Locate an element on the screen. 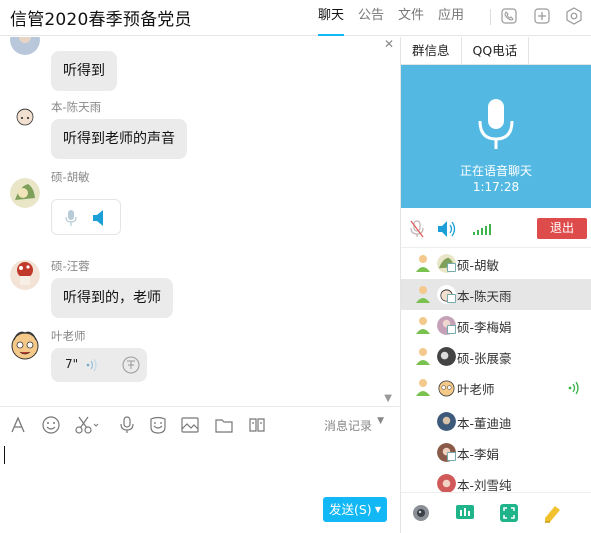 This screenshot has height=533, width=591. sender-name: 叶老师 is located at coordinates (68, 336).